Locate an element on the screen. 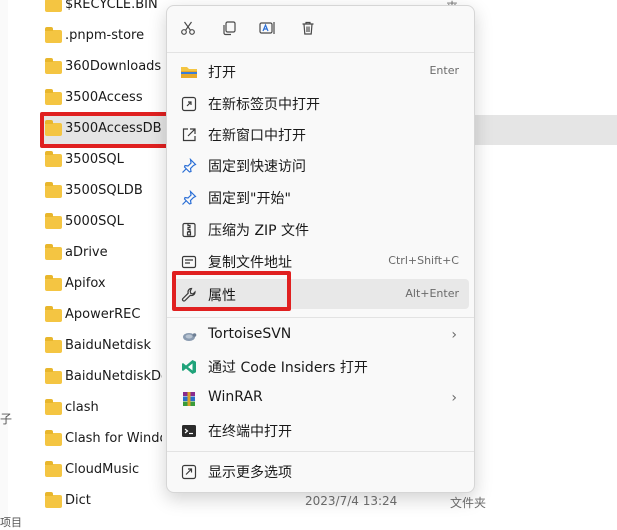  file-name: ApowerREC is located at coordinates (103, 314).